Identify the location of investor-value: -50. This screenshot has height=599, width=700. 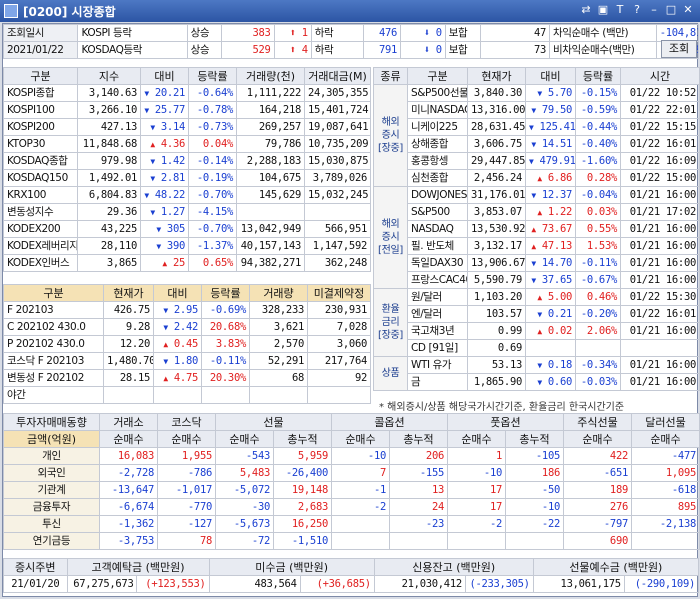
(534, 490).